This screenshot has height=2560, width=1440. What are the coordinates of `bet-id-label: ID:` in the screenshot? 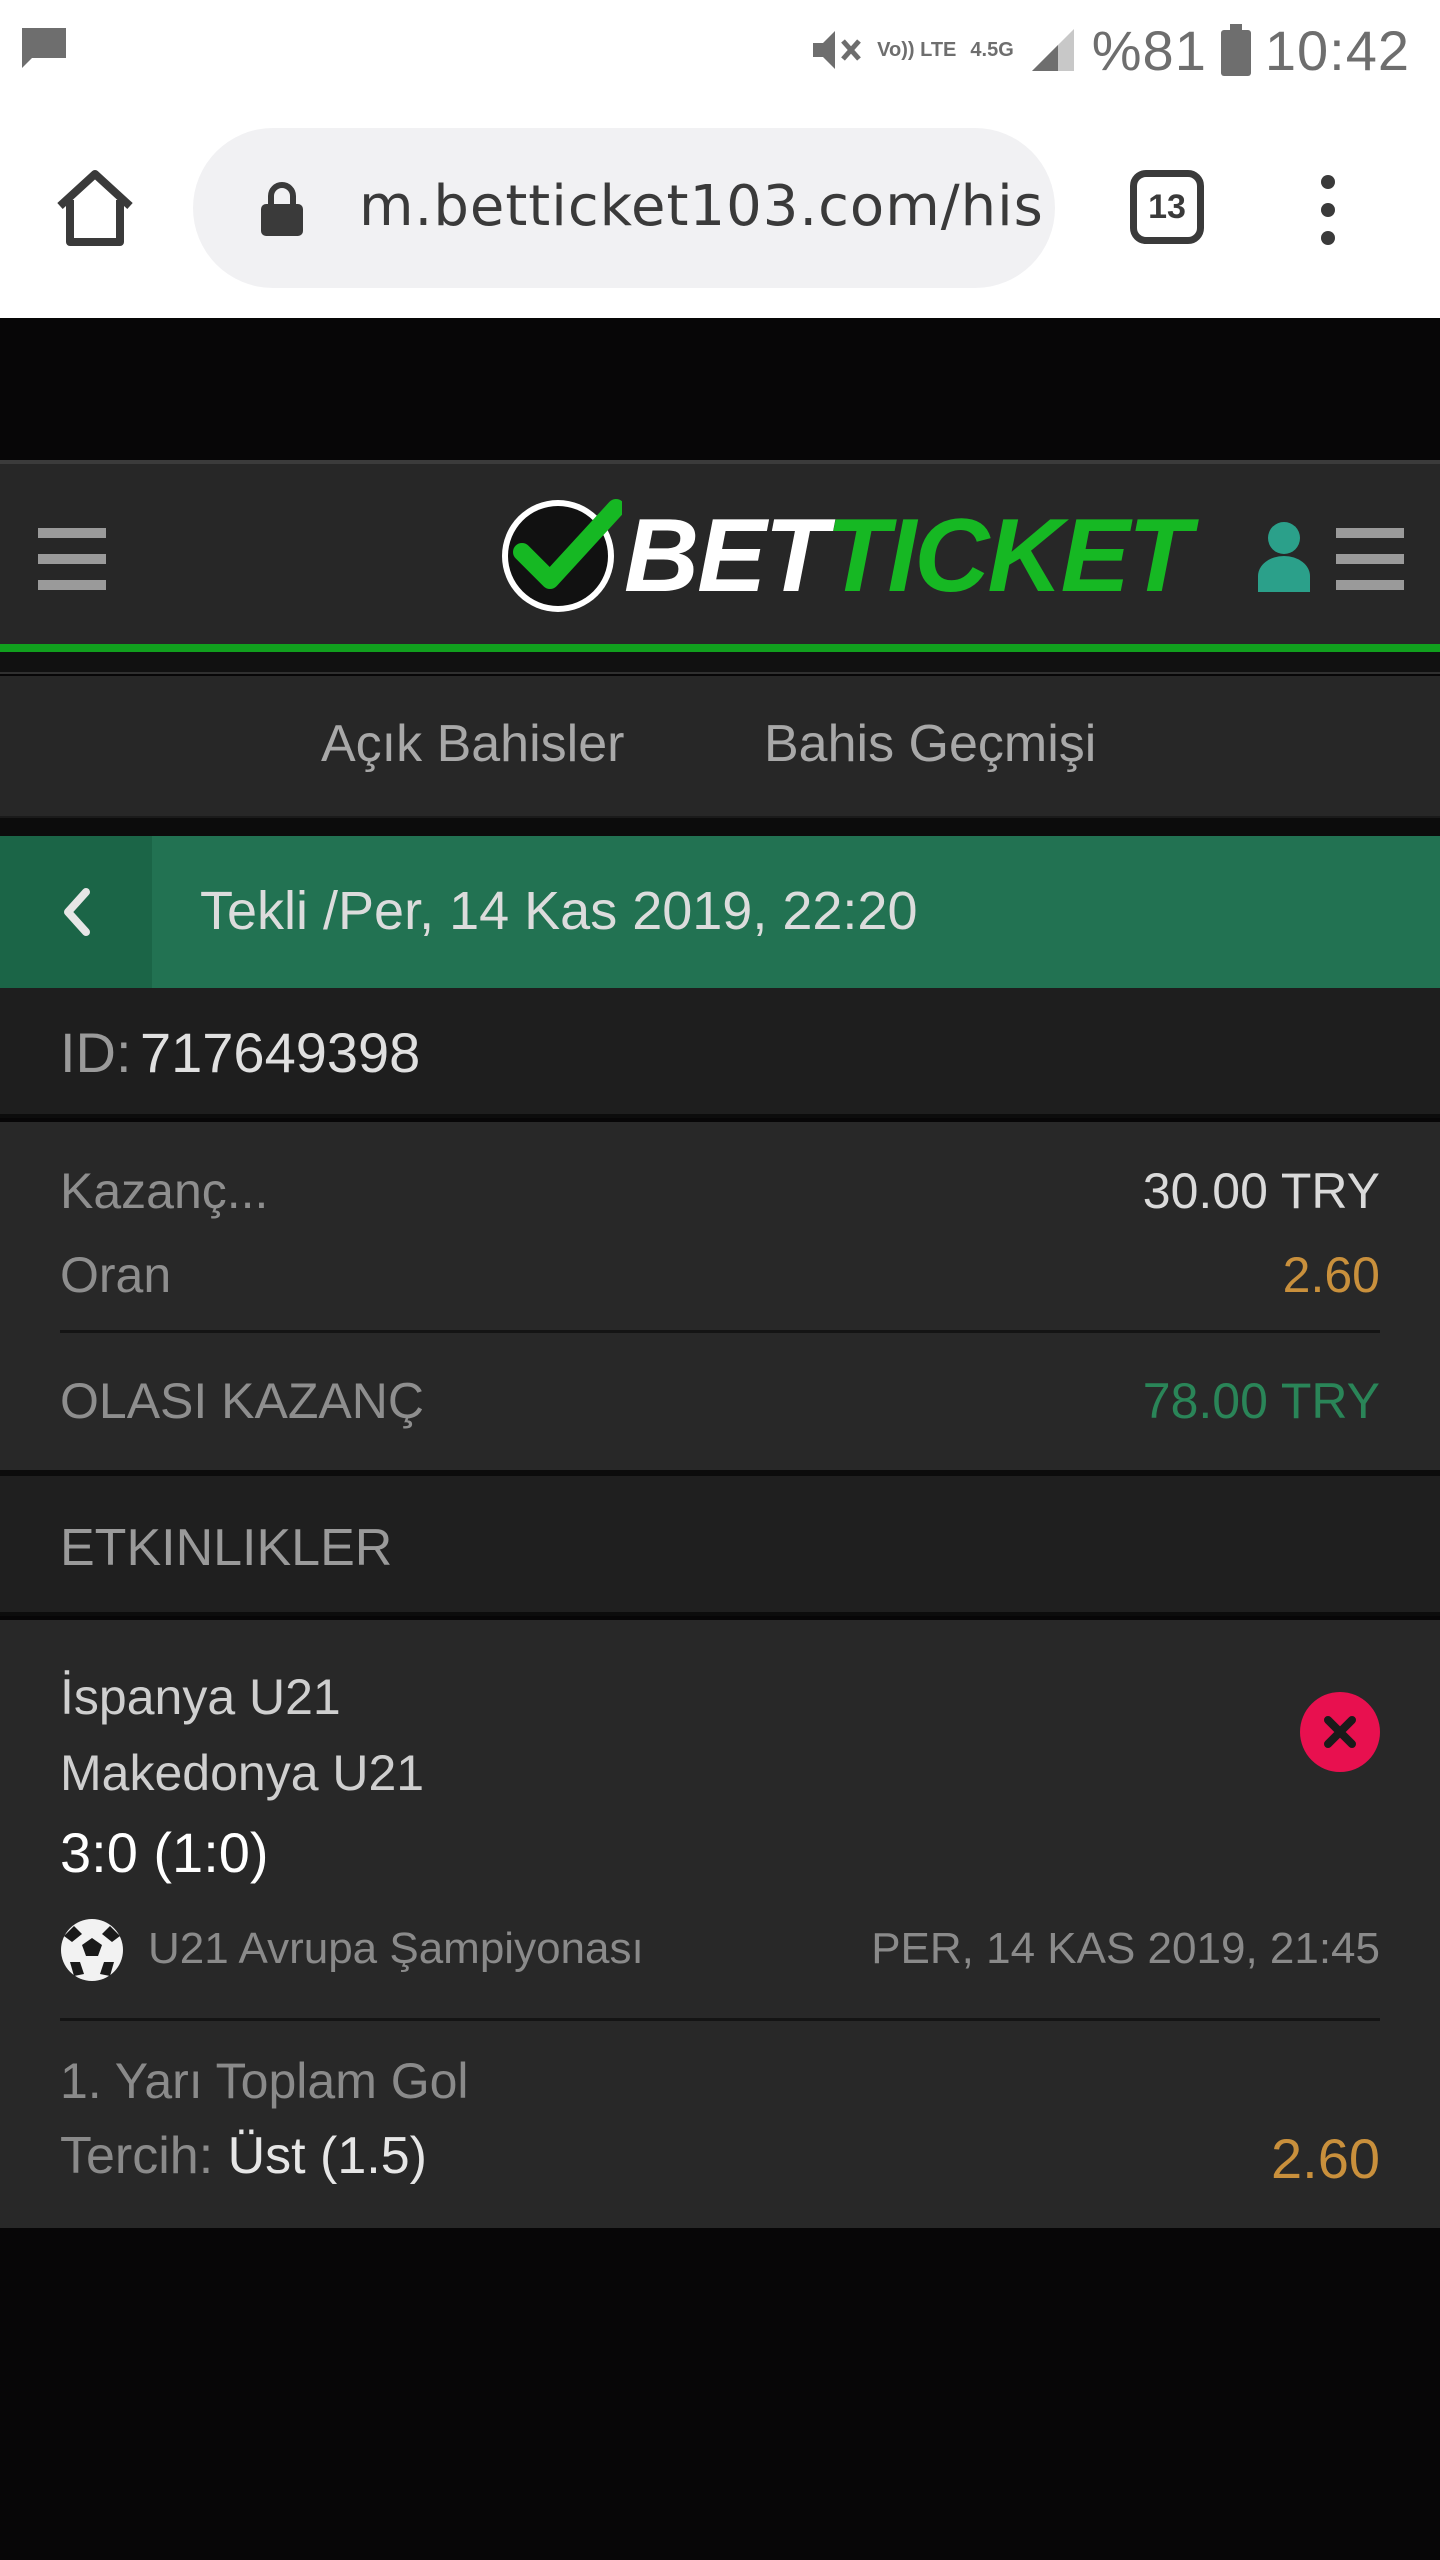 It's located at (96, 1052).